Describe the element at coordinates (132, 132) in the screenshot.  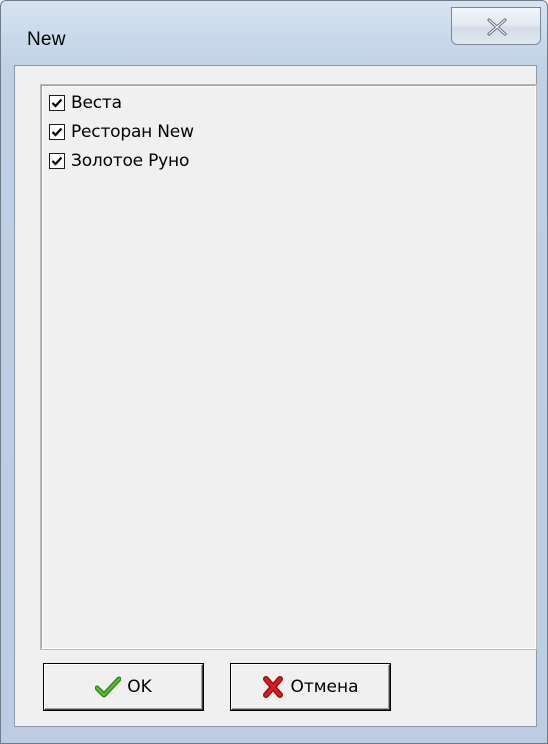
I see `checklist-item-label: Ресторан New` at that location.